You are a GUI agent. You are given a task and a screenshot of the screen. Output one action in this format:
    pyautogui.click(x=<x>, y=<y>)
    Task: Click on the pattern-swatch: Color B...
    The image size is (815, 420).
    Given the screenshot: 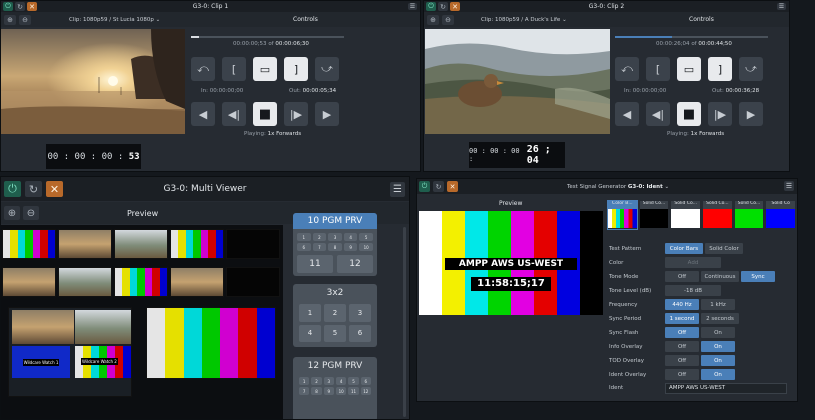 What is the action you would take?
    pyautogui.click(x=622, y=215)
    